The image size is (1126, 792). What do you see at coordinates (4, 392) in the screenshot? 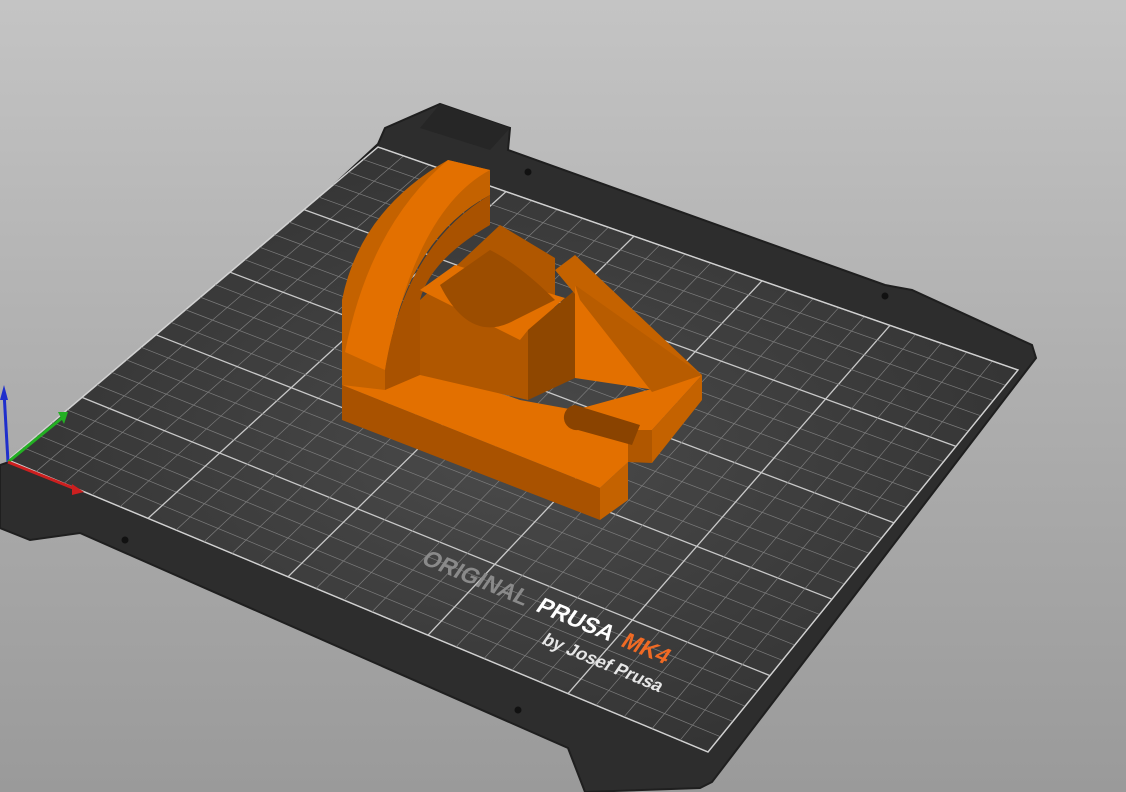
I see `z-axis-arrow` at bounding box center [4, 392].